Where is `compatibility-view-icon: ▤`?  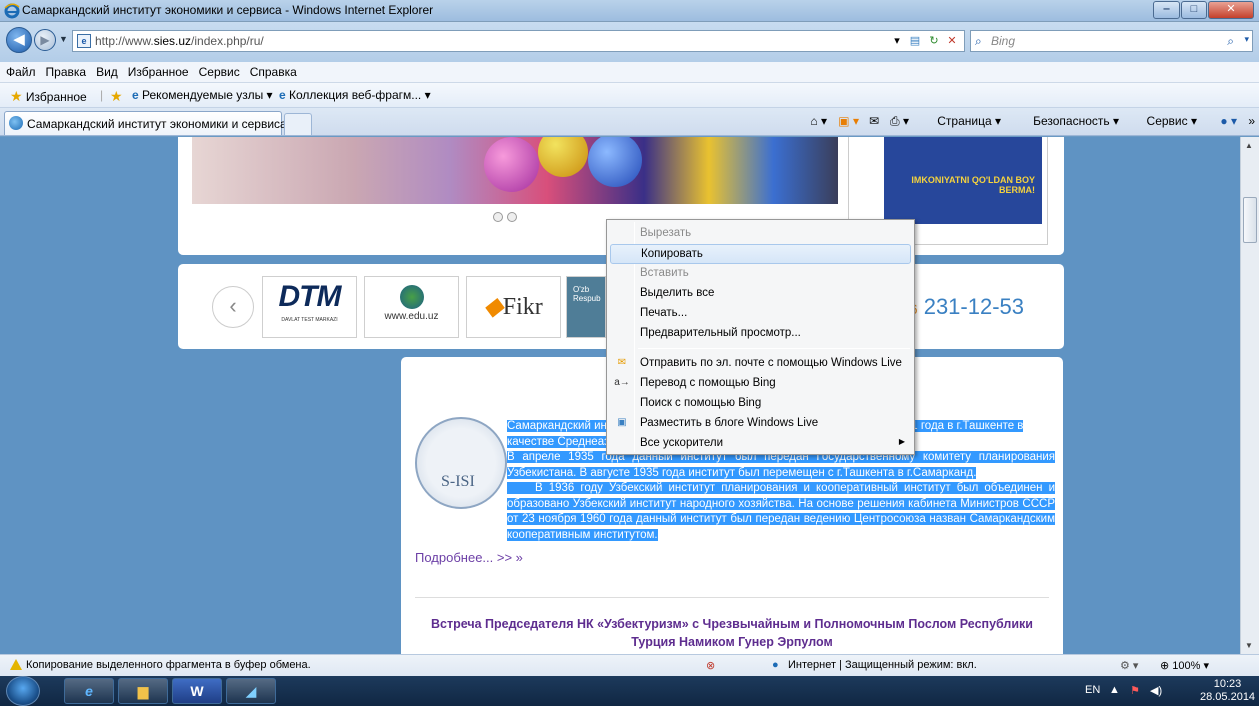
compatibility-view-icon: ▤ is located at coordinates (915, 41).